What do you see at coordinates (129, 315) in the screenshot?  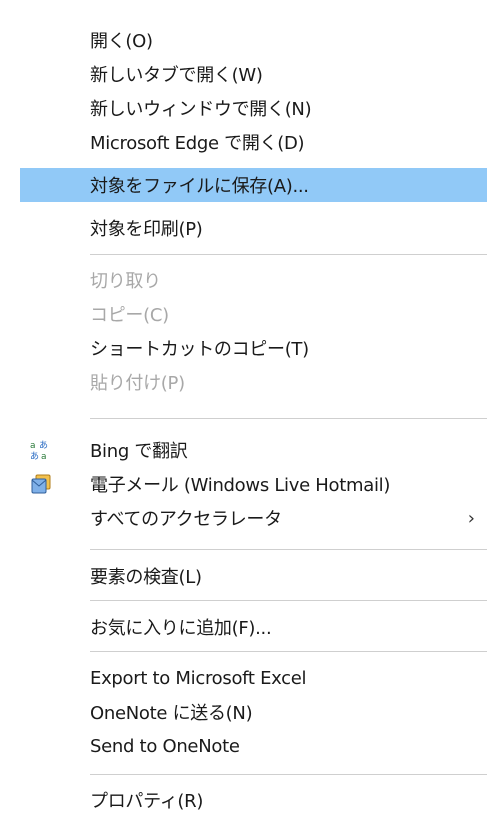 I see `menu-item-copy-label: コピー(C)` at bounding box center [129, 315].